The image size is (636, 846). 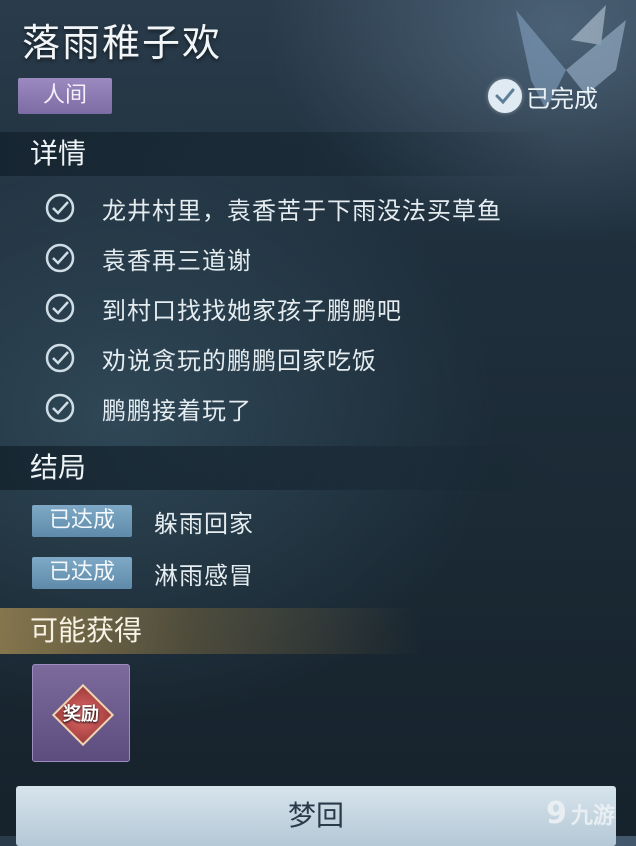 I want to click on detail-text: 到村口找找她家孩子鹏鹏吧, so click(x=252, y=310).